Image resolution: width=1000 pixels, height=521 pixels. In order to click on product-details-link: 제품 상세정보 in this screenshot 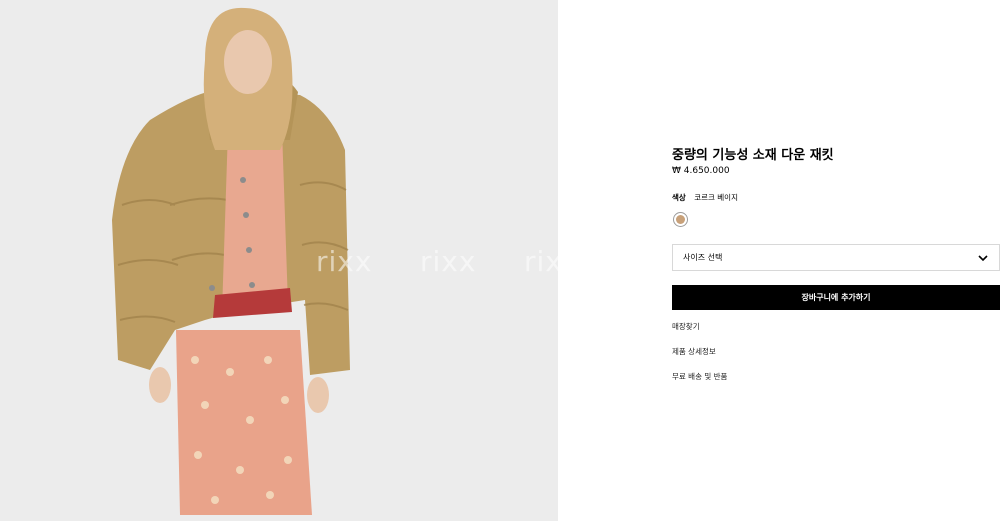, I will do `click(694, 351)`.